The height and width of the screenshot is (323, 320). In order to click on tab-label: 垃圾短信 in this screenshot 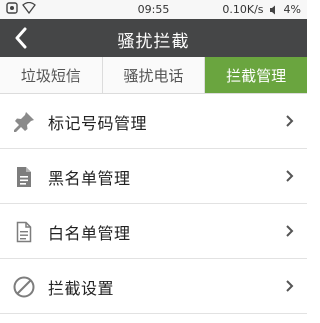, I will do `click(50, 75)`.